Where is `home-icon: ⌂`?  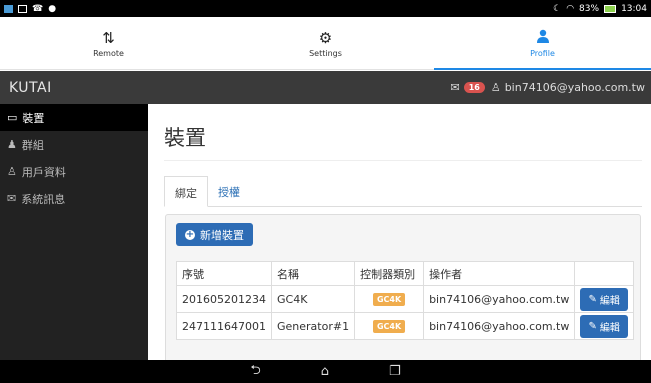 home-icon: ⌂ is located at coordinates (325, 371).